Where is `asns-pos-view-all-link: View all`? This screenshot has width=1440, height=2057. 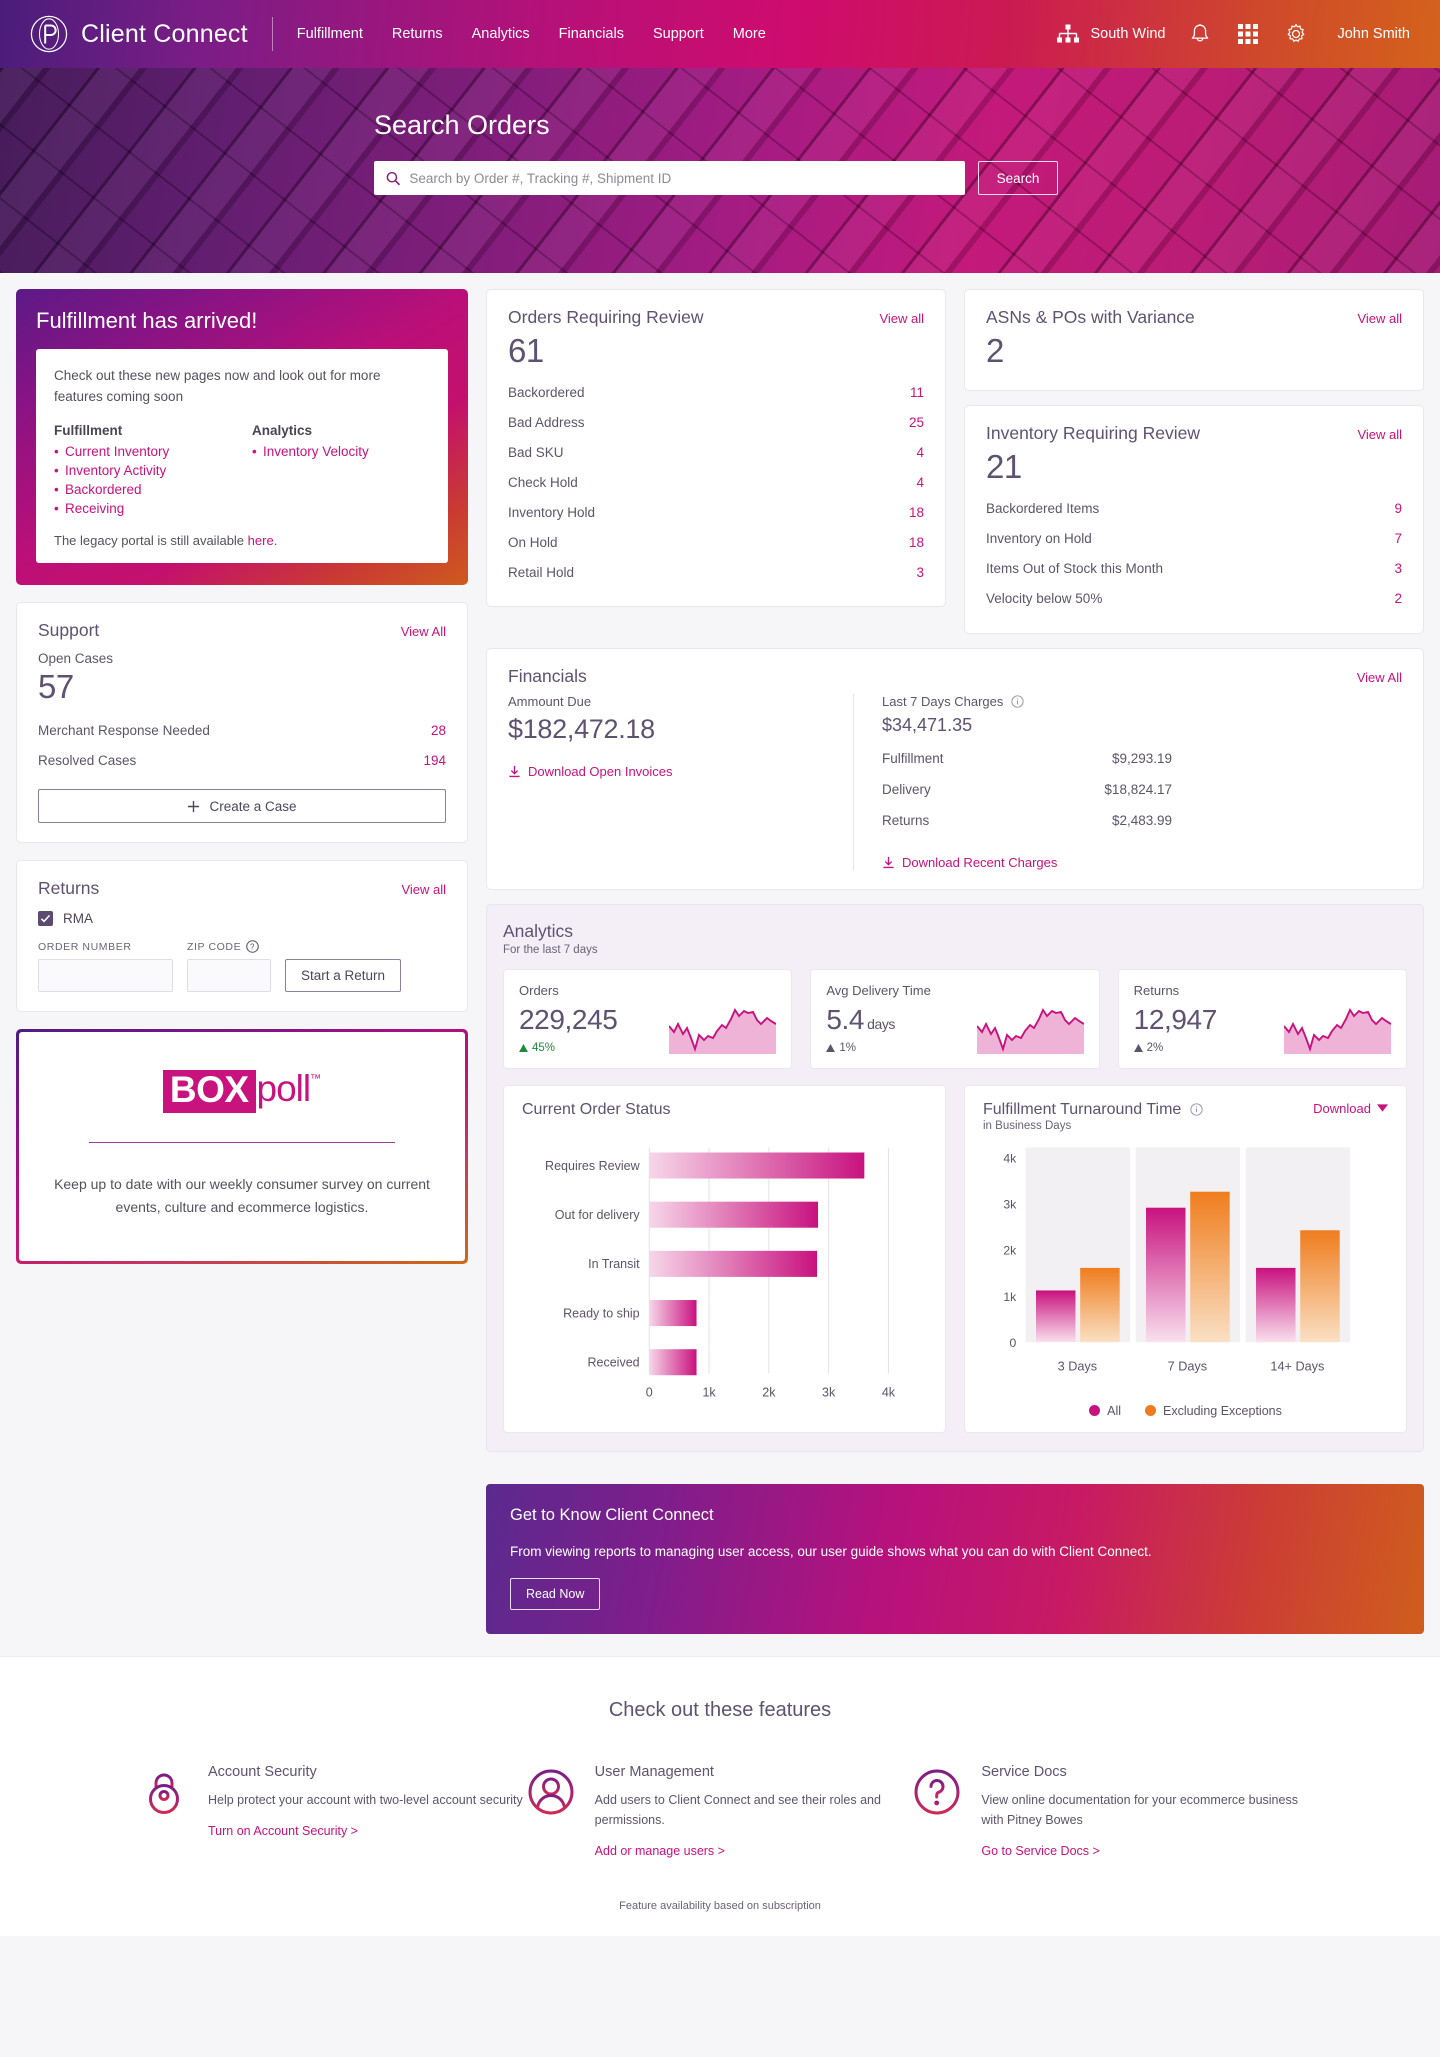 asns-pos-view-all-link: View all is located at coordinates (1379, 318).